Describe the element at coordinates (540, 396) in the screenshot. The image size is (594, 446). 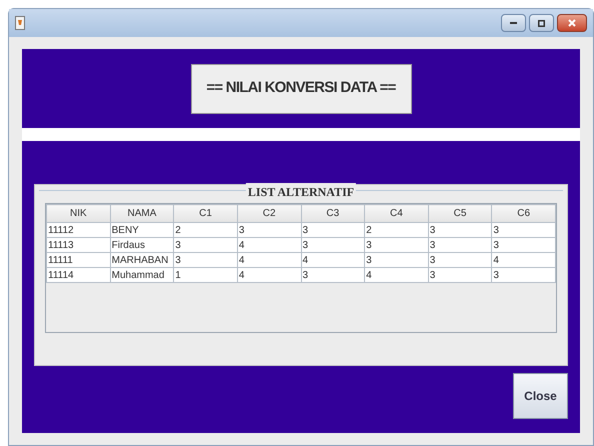
I see `close-button: Close` at that location.